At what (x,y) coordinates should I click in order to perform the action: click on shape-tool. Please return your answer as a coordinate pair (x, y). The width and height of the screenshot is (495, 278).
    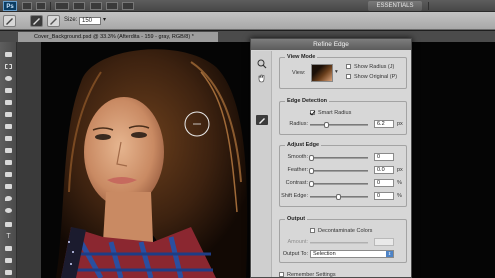
    Looking at the image, I should click on (8, 260).